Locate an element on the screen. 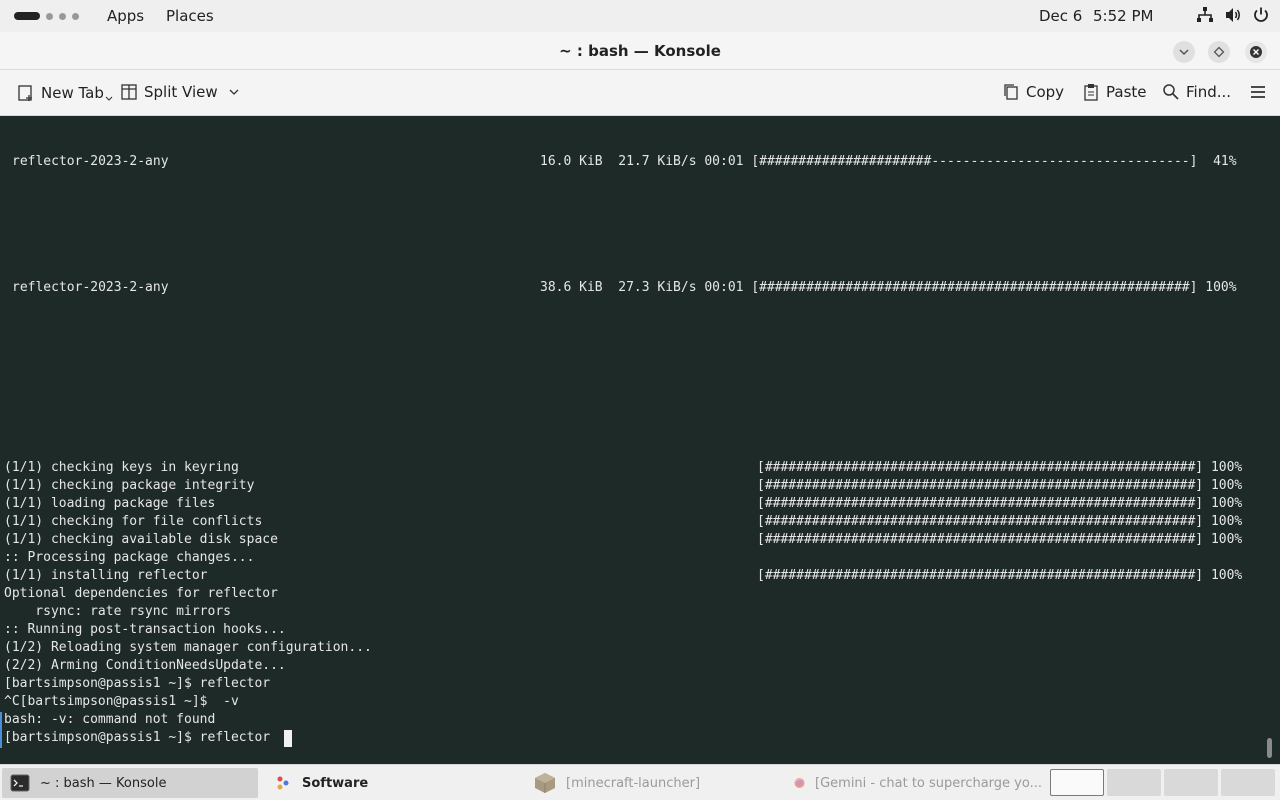 Image resolution: width=1280 pixels, height=800 pixels. places-menu: Places is located at coordinates (190, 16).